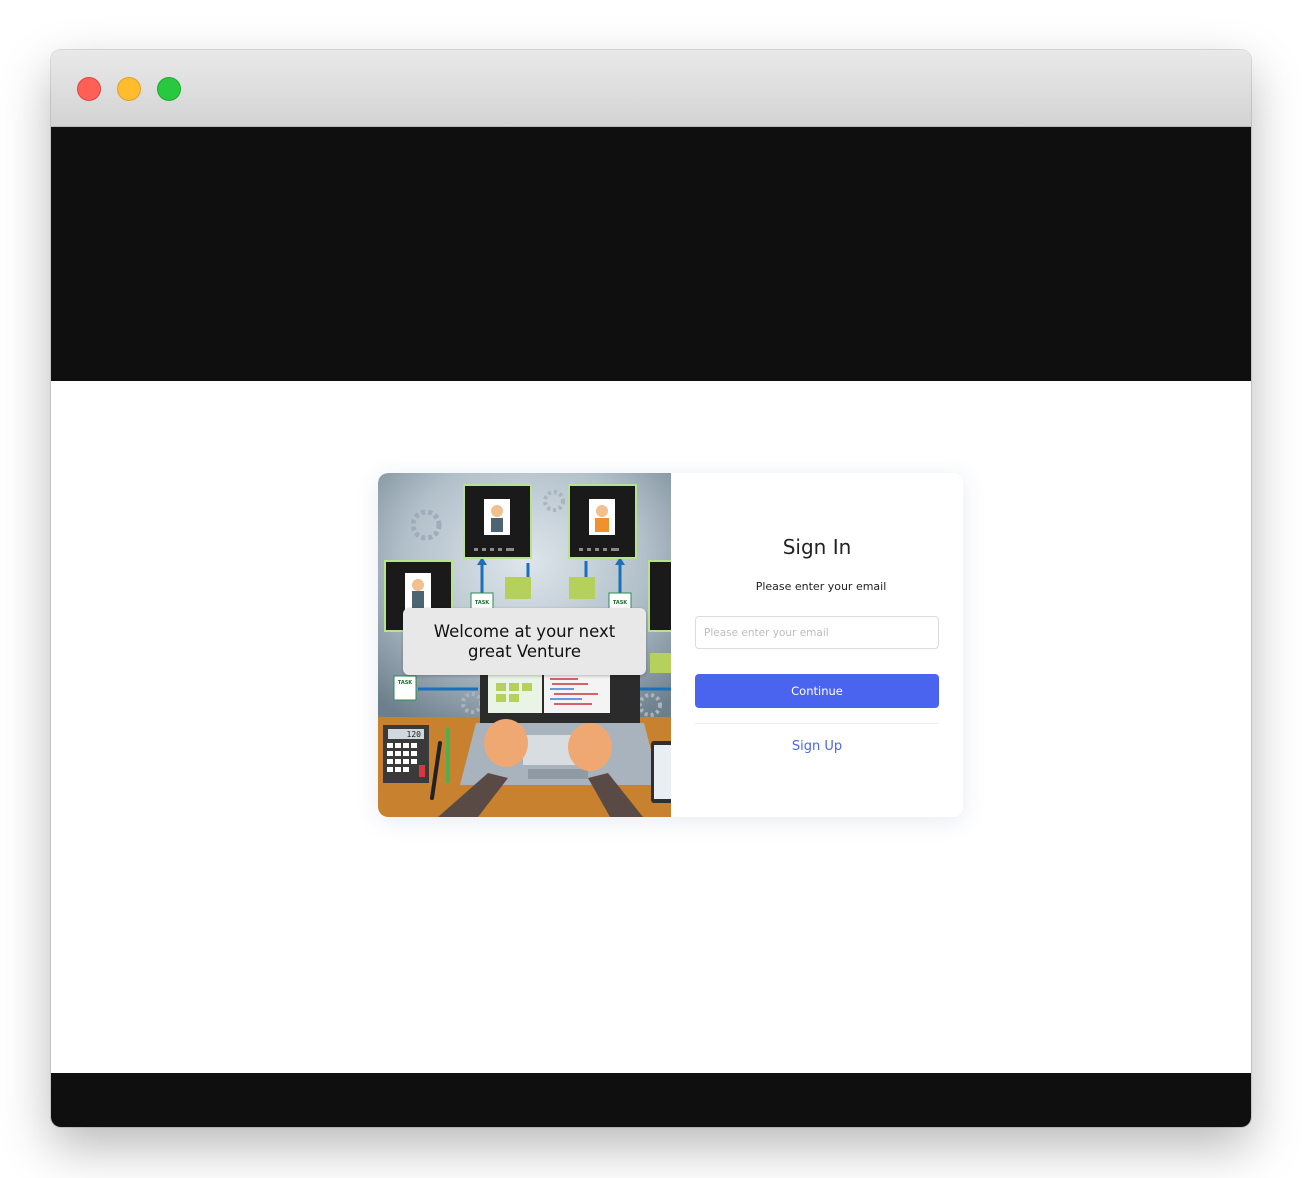 The width and height of the screenshot is (1302, 1178). What do you see at coordinates (89, 89) in the screenshot?
I see `close-icon` at bounding box center [89, 89].